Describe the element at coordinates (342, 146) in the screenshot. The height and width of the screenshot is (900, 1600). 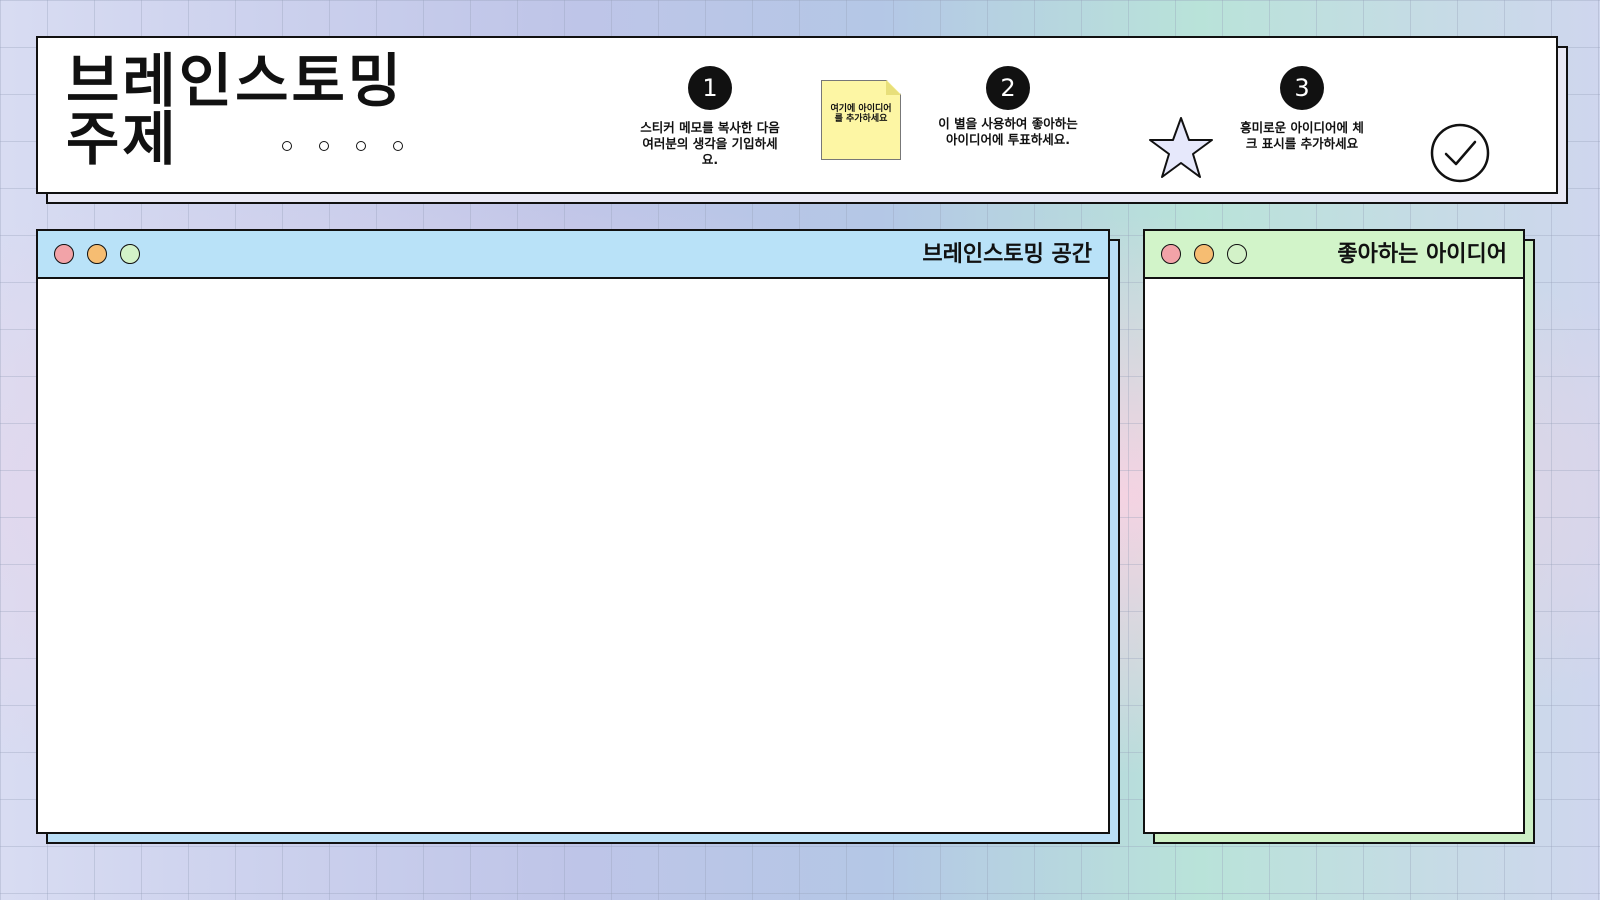
I see `decorative-dots` at that location.